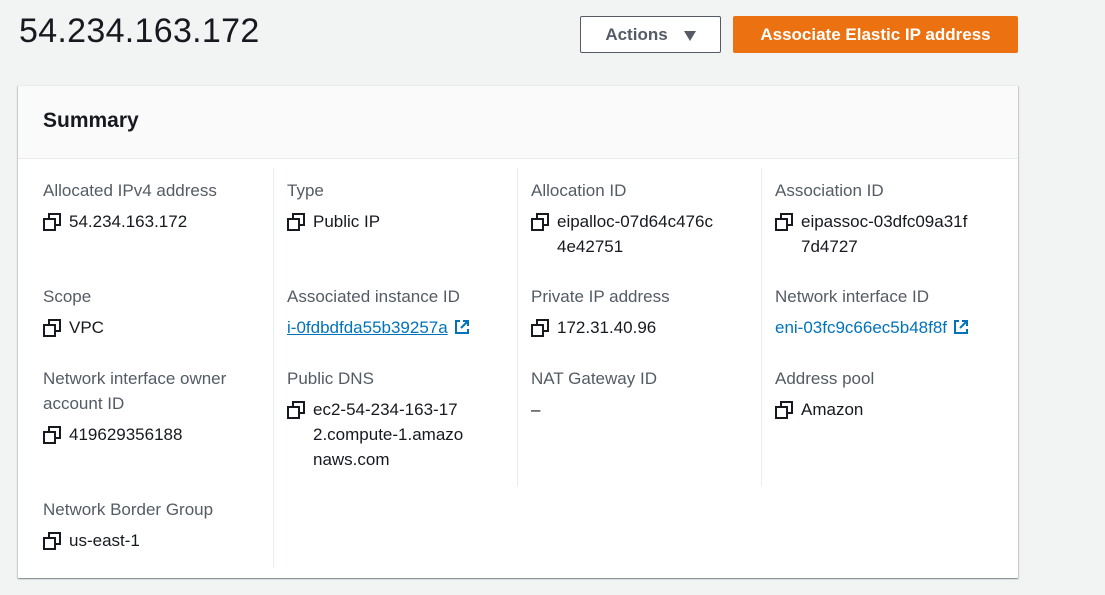 This screenshot has width=1105, height=595. Describe the element at coordinates (832, 409) in the screenshot. I see `field-value: Amazon` at that location.